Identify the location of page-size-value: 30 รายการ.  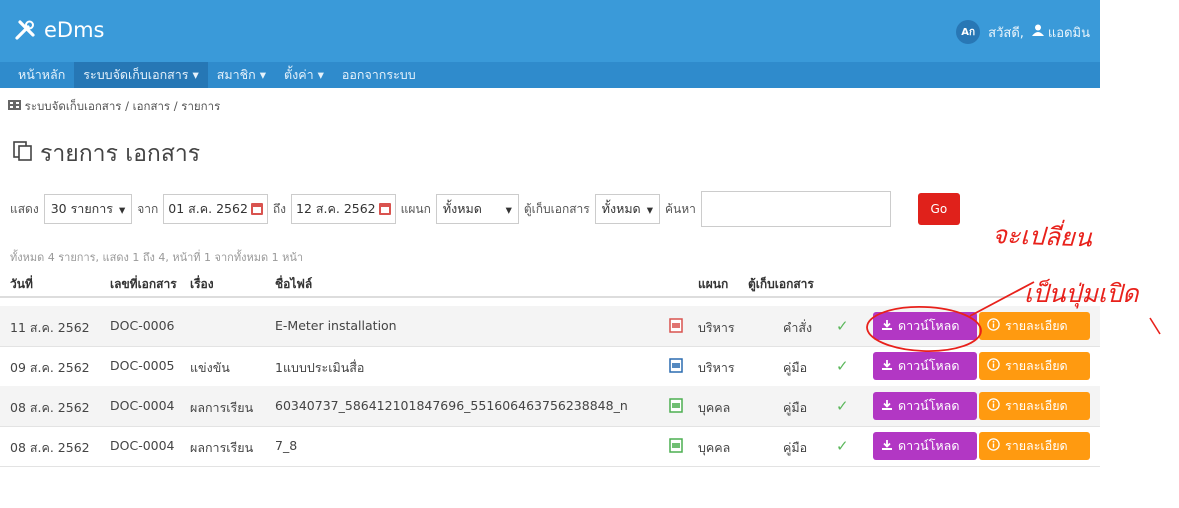
(81, 208).